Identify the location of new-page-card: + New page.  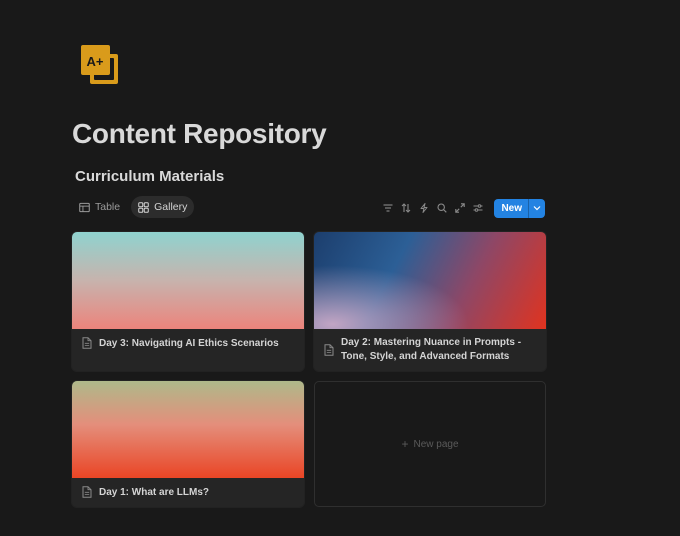
(430, 444).